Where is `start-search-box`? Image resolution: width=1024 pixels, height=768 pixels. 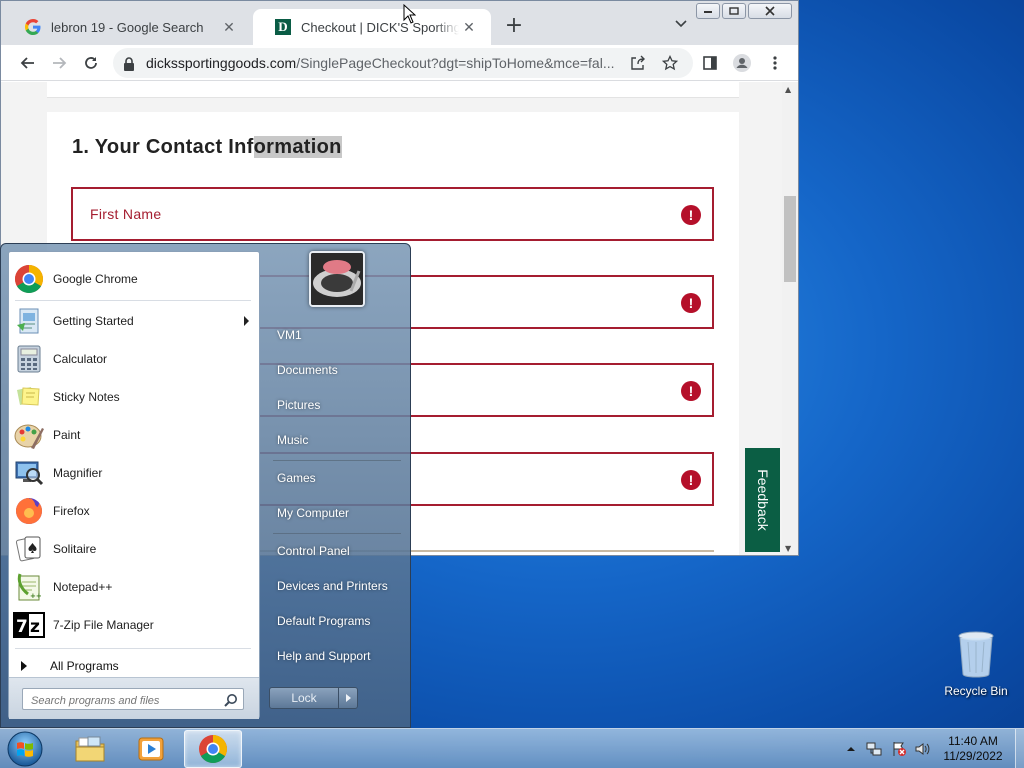
start-search-box is located at coordinates (133, 699).